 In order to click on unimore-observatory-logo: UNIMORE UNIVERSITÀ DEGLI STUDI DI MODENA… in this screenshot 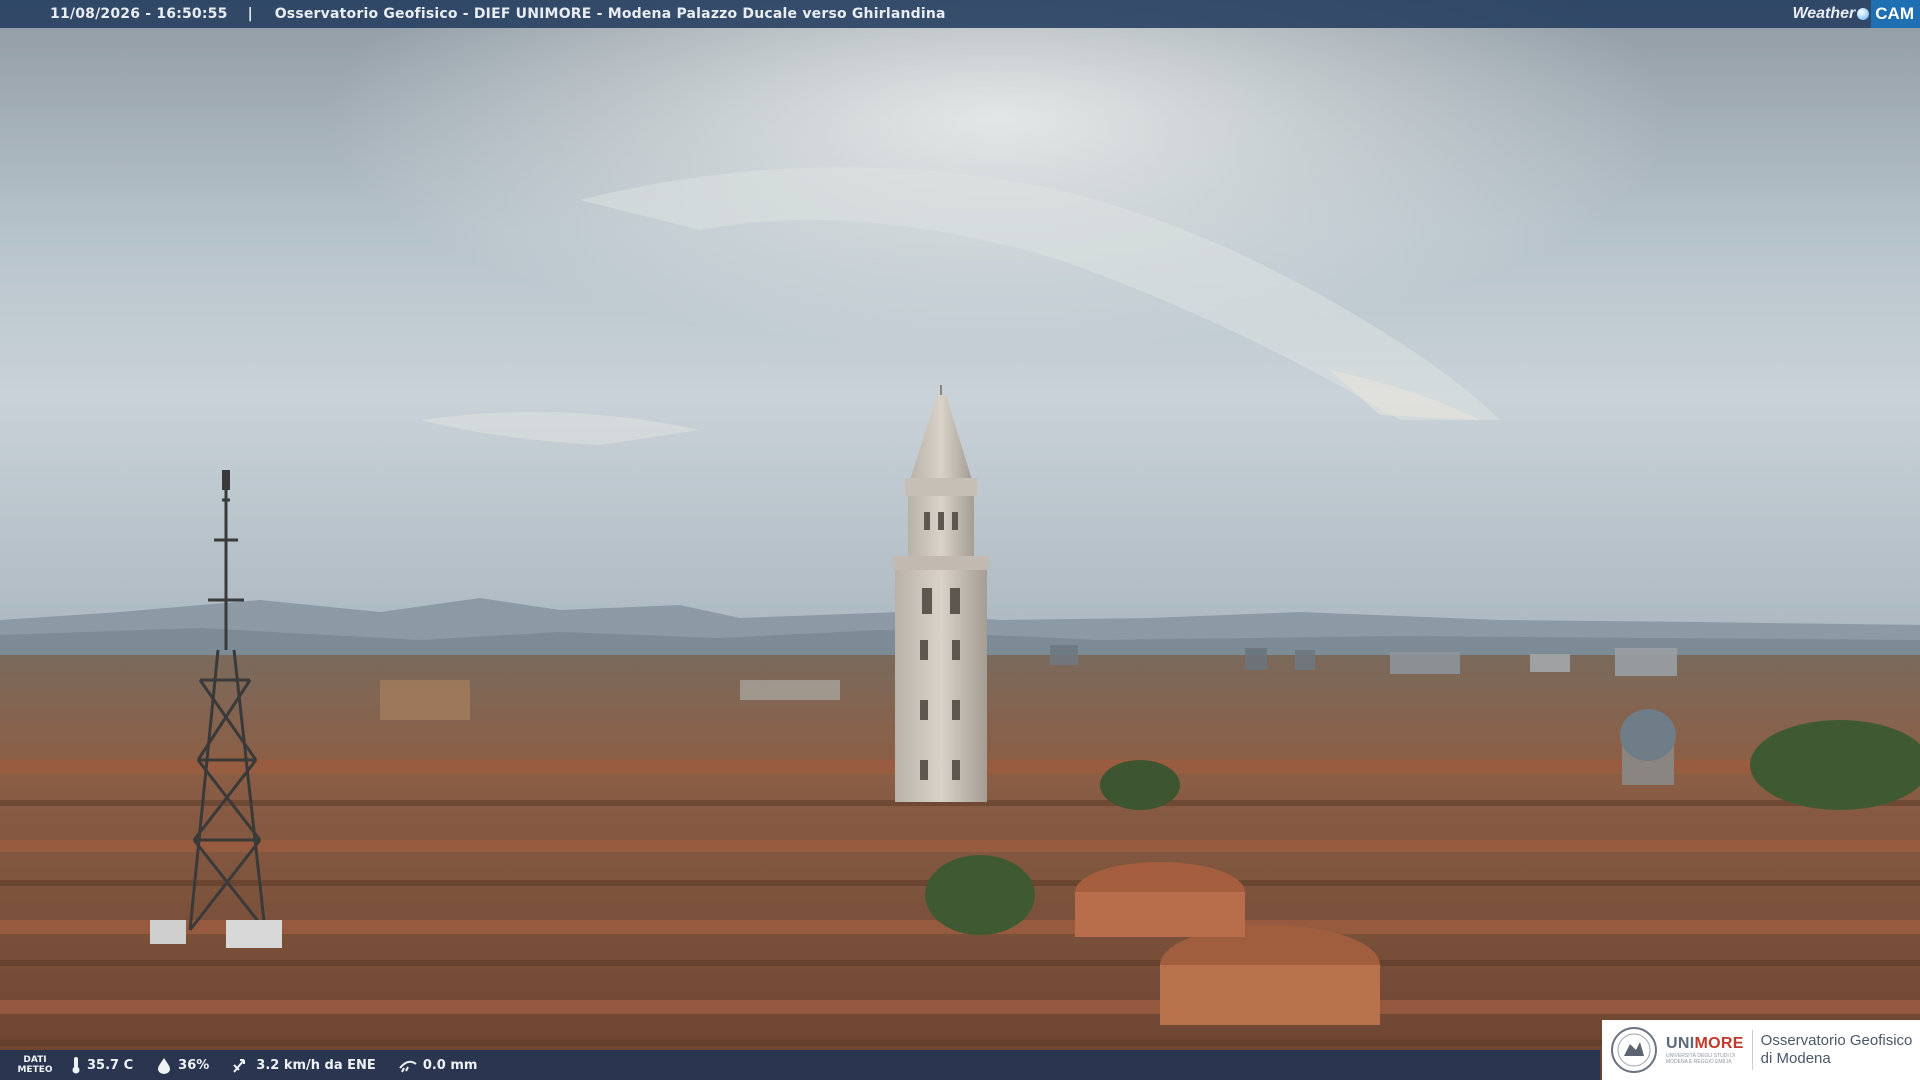, I will do `click(1761, 1050)`.